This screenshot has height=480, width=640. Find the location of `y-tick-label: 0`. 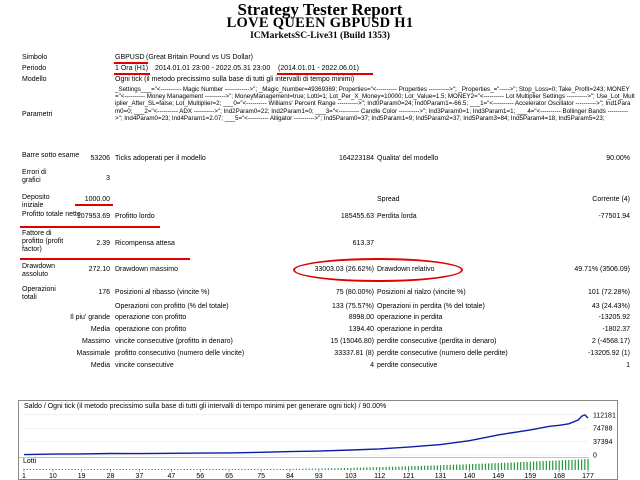

y-tick-label: 0 is located at coordinates (595, 456).